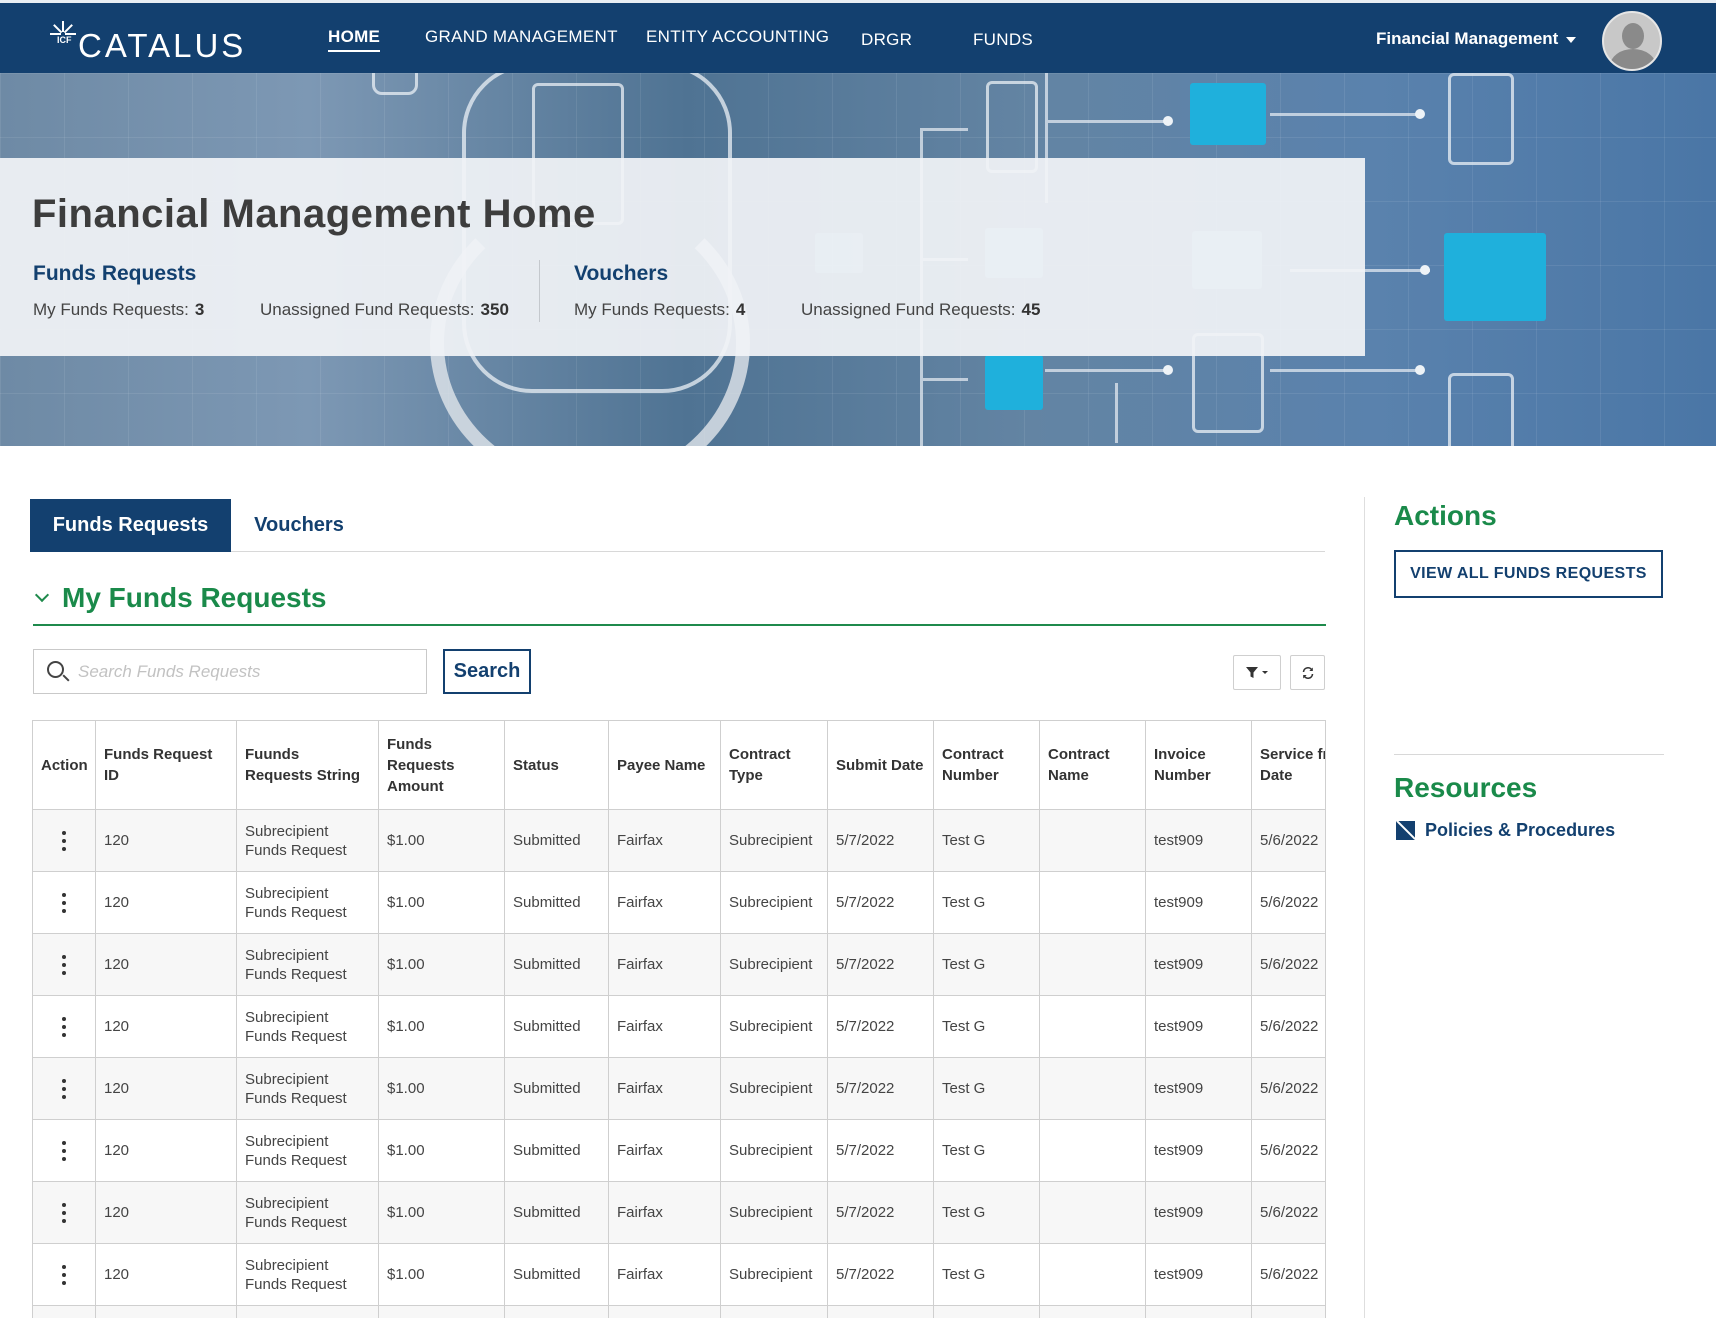 This screenshot has width=1716, height=1318. Describe the element at coordinates (130, 525) in the screenshot. I see `tab-funds-requests: Funds Requests` at that location.